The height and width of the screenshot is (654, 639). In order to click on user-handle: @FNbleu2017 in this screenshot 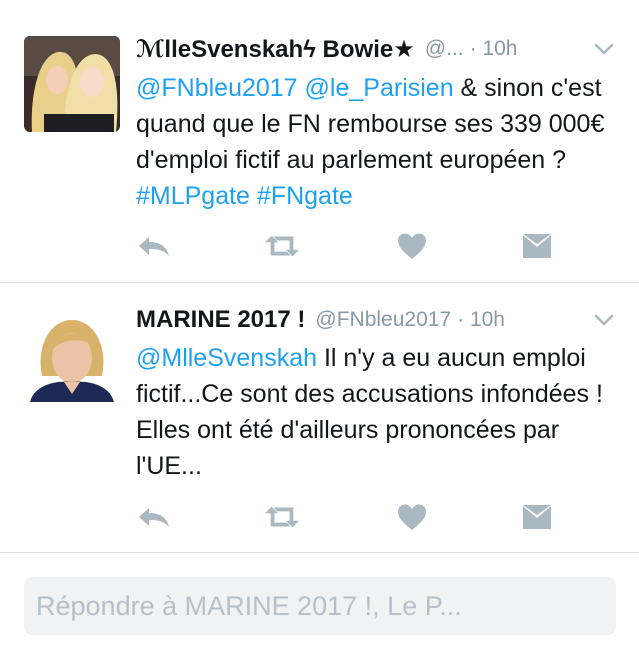, I will do `click(383, 320)`.